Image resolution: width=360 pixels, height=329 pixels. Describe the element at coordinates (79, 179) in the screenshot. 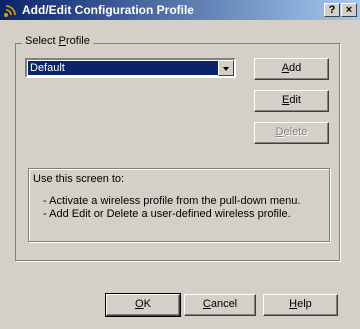

I see `info-heading: Use this screen to:` at that location.